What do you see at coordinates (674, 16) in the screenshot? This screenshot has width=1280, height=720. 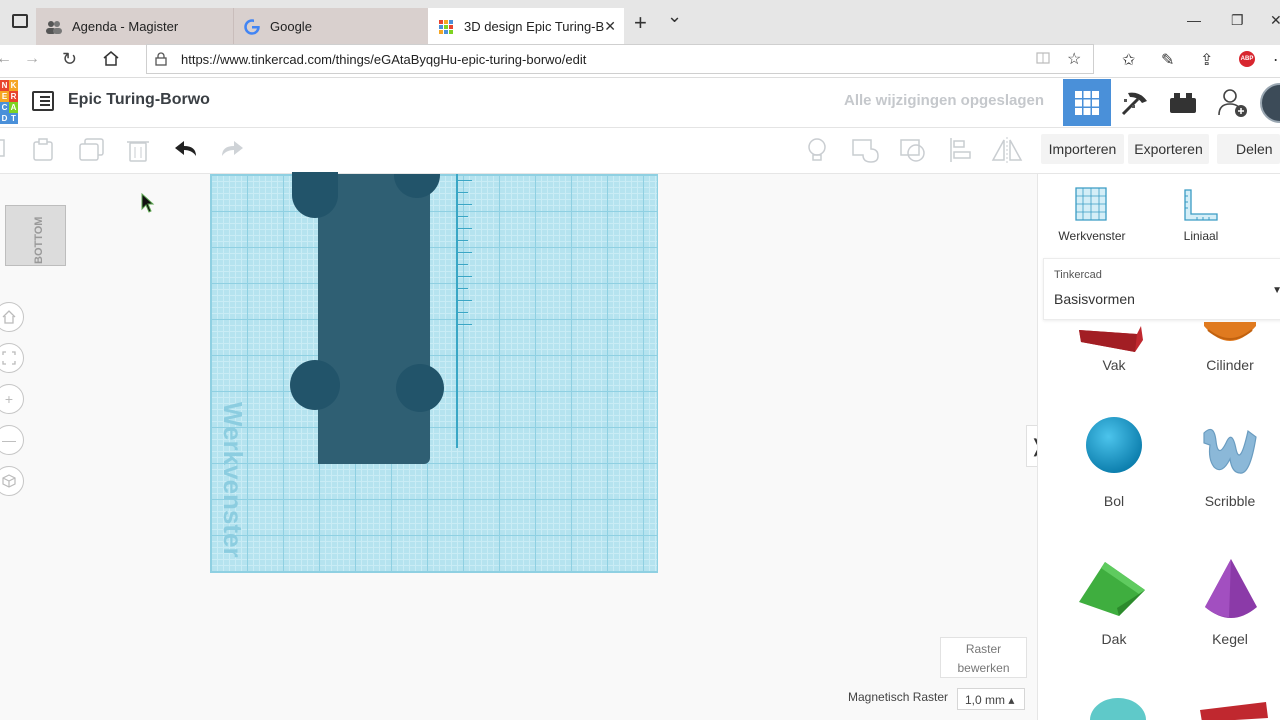 I see `tab-dropdown-button: ⌄` at bounding box center [674, 16].